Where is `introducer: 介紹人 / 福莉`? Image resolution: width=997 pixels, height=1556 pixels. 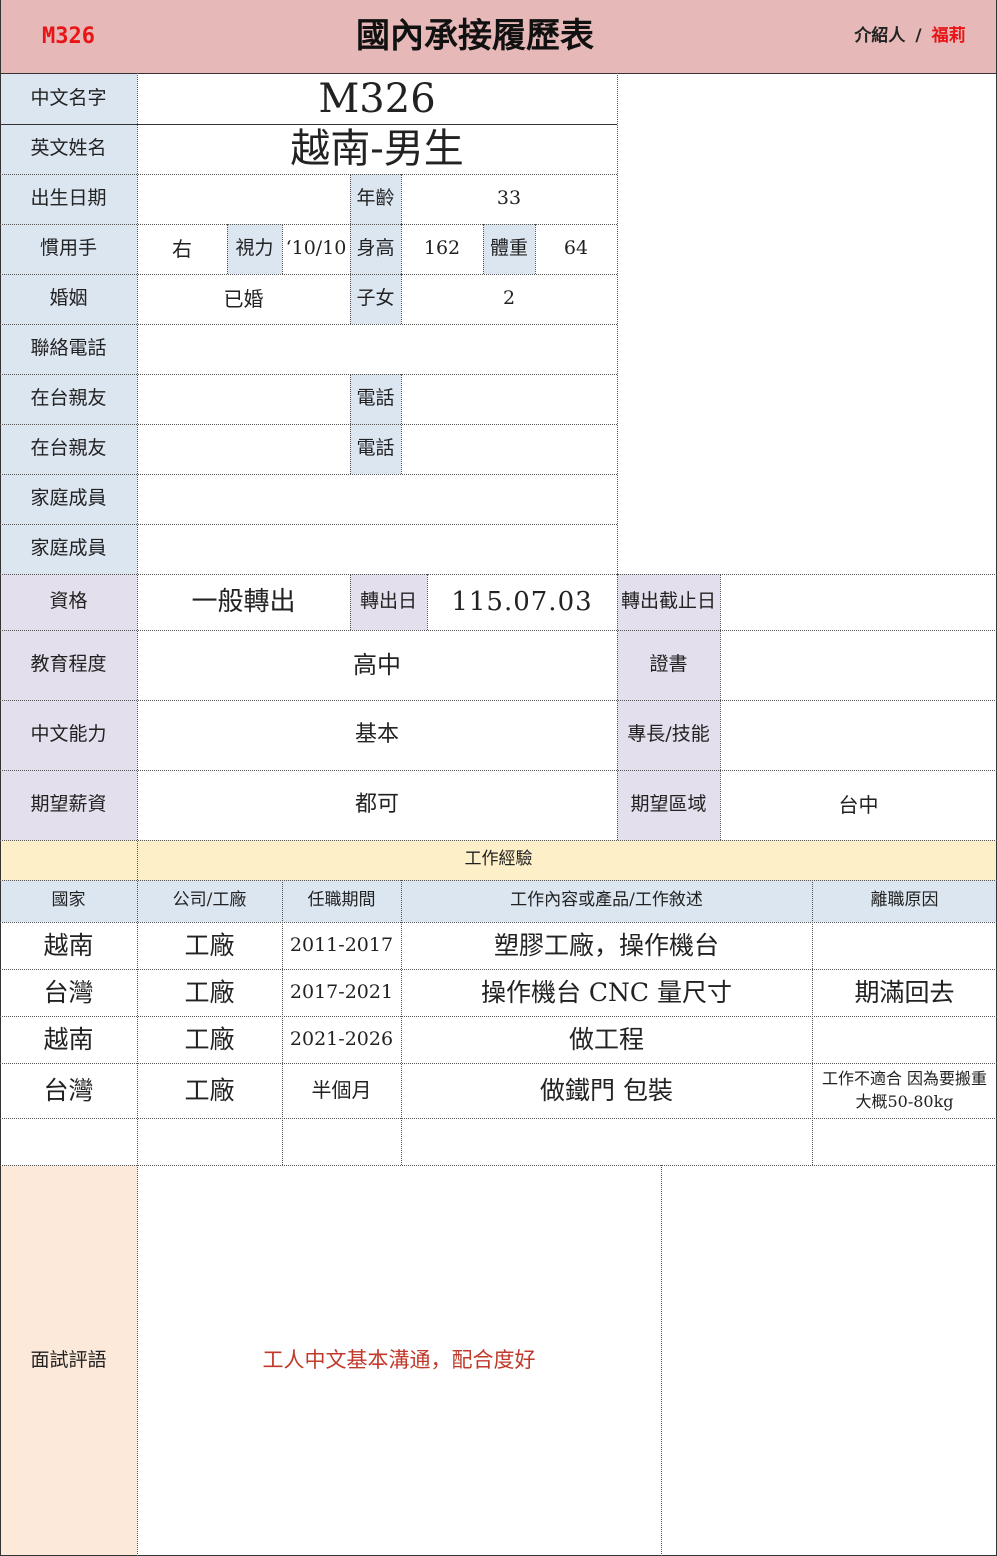 introducer: 介紹人 / 福莉 is located at coordinates (910, 36).